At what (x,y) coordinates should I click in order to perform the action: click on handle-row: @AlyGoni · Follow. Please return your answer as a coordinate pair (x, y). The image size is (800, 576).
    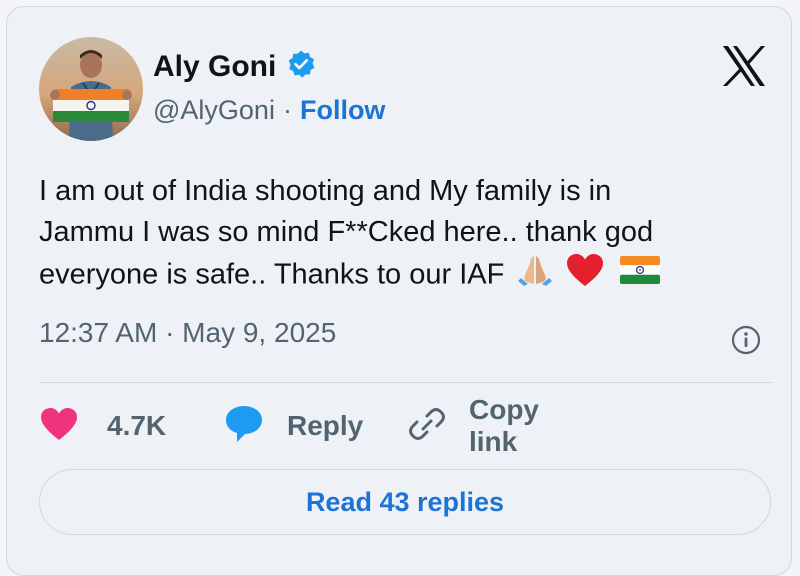
    Looking at the image, I should click on (269, 110).